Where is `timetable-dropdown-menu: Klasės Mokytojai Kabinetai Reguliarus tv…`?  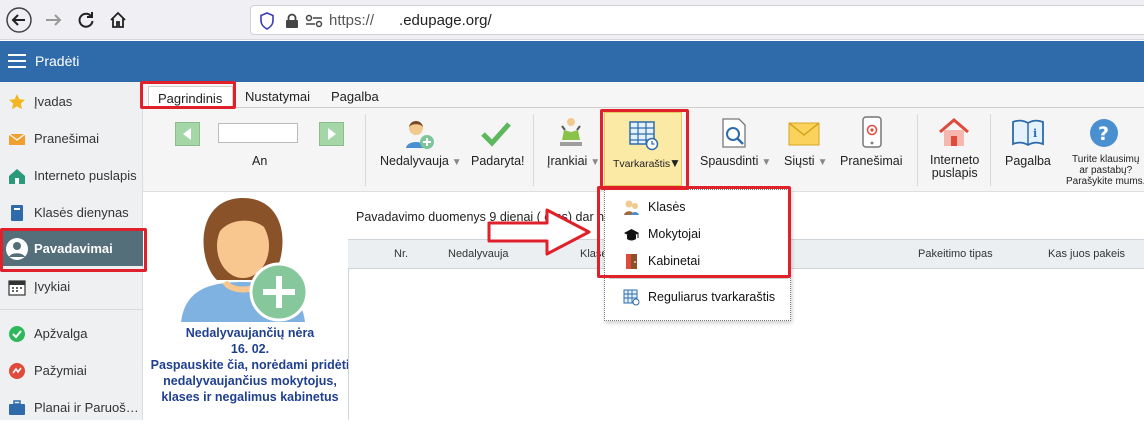 timetable-dropdown-menu: Klasės Mokytojai Kabinetai Reguliarus tv… is located at coordinates (697, 255).